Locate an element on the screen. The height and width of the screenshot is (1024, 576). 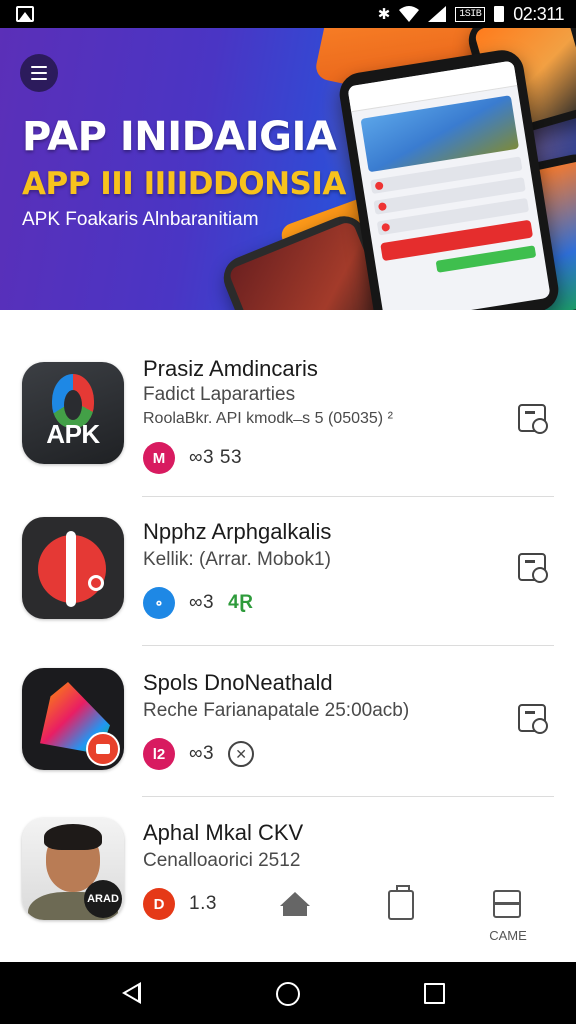
app-meta: RoolaBkr. API kmodk ̶ s 5 (05035) ² is located at coordinates (268, 418).